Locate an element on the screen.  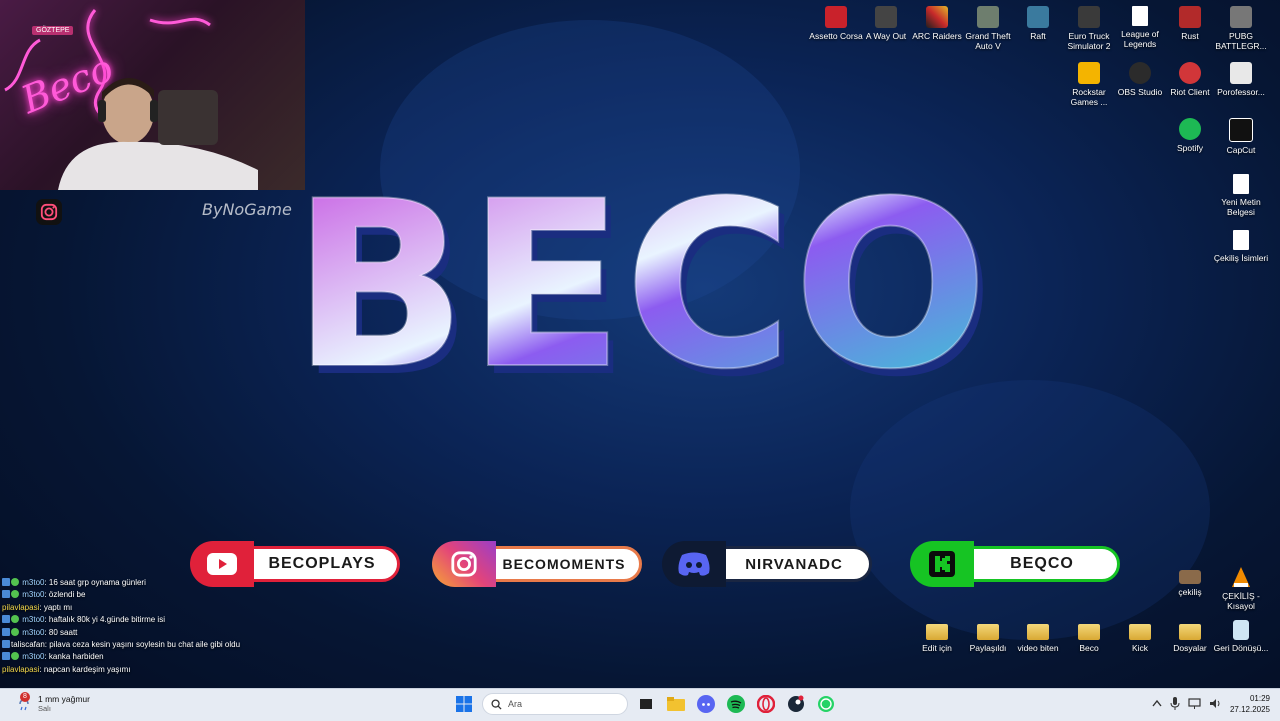
file-explorer-button is located at coordinates (676, 704).